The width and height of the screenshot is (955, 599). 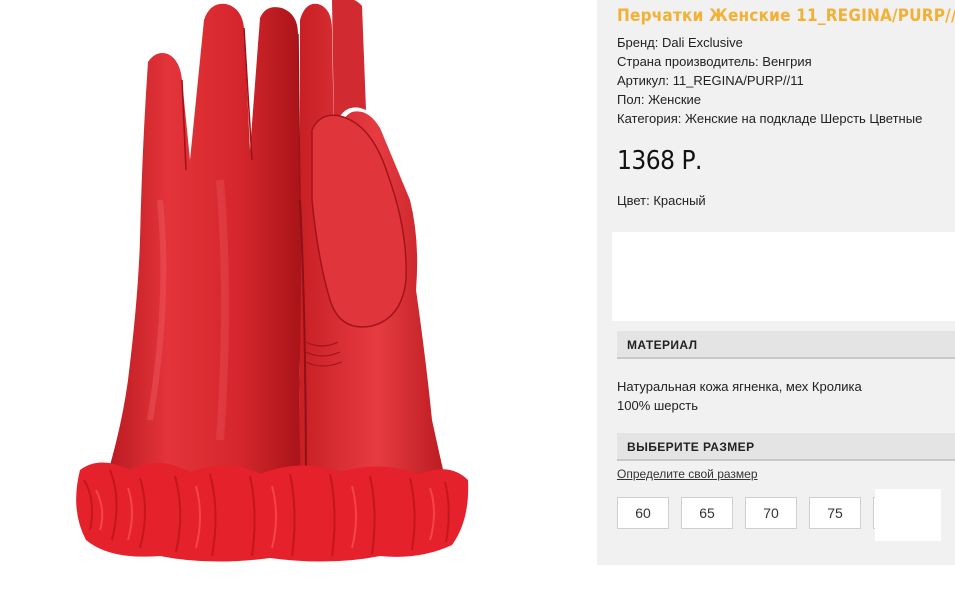 I want to click on size-guide-link: Определите свой размер, so click(x=687, y=474).